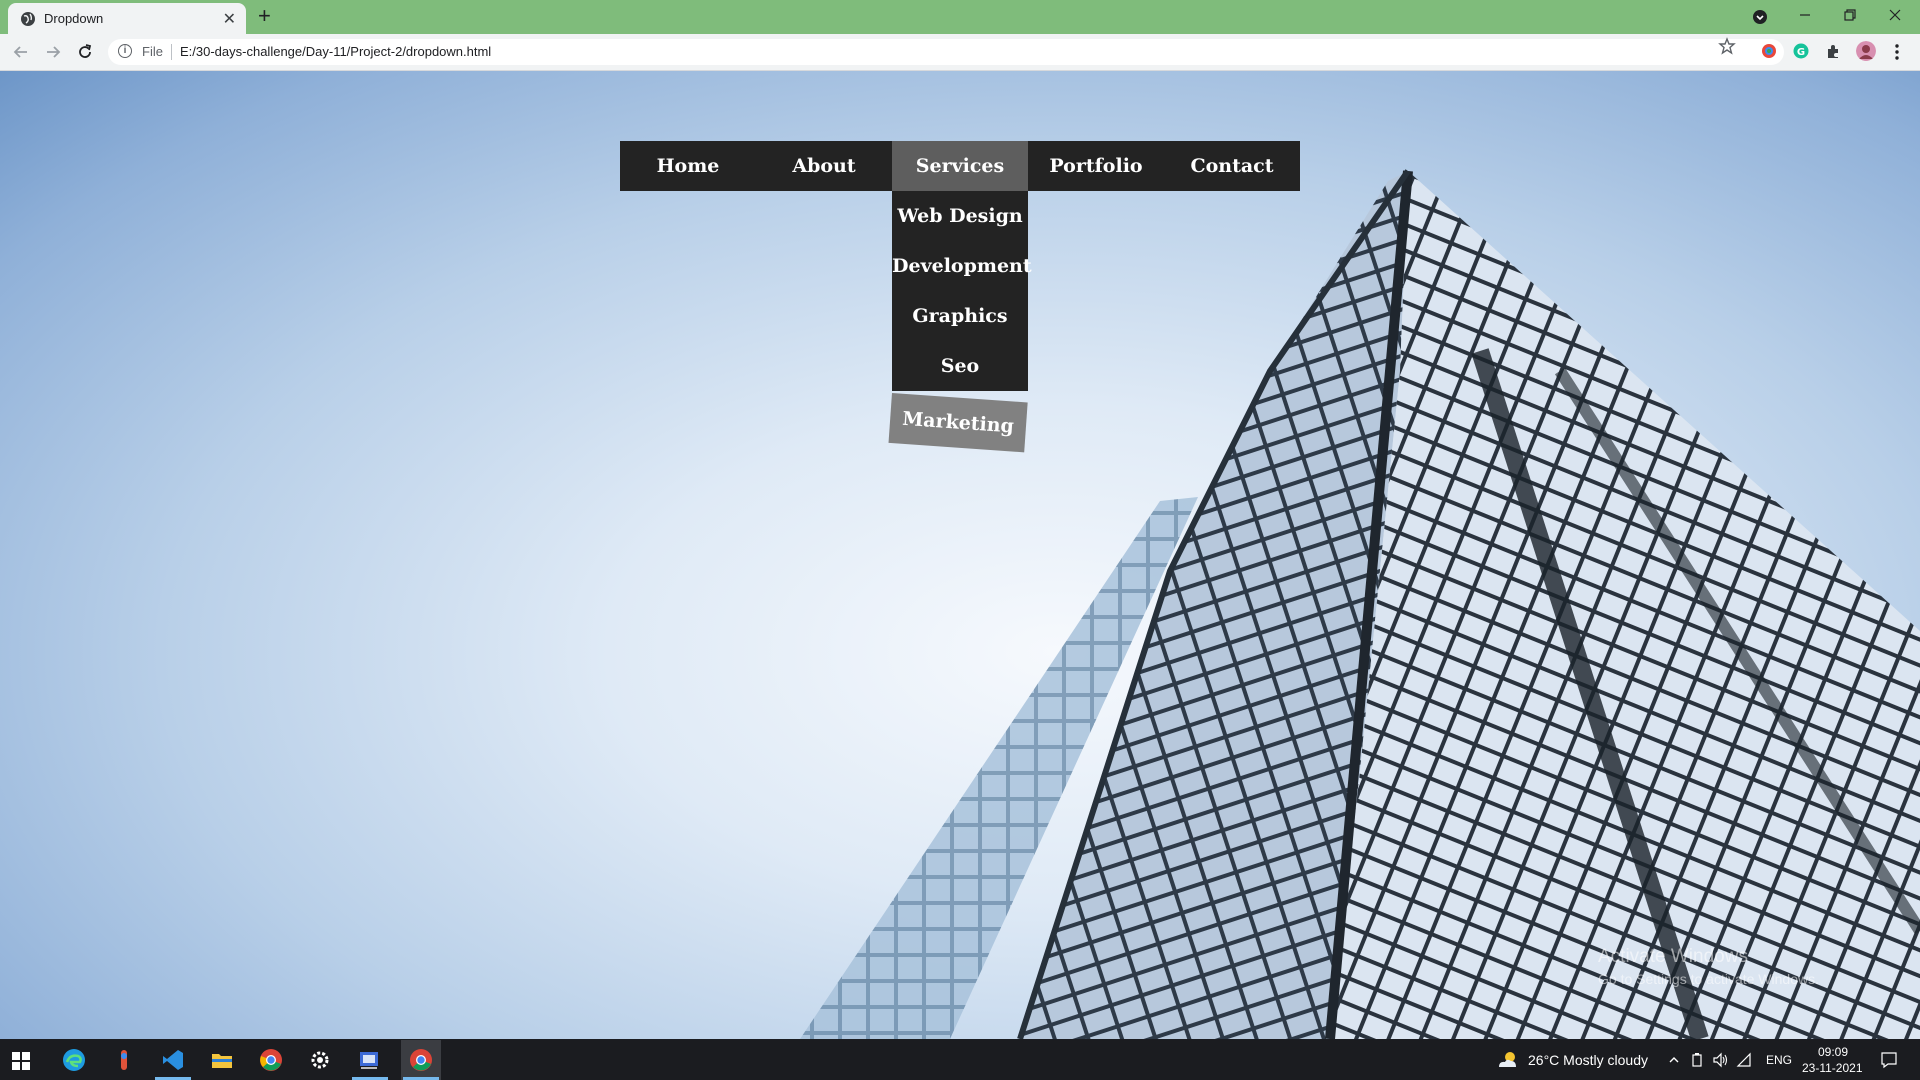  I want to click on close-tab-icon: ✕, so click(229, 19).